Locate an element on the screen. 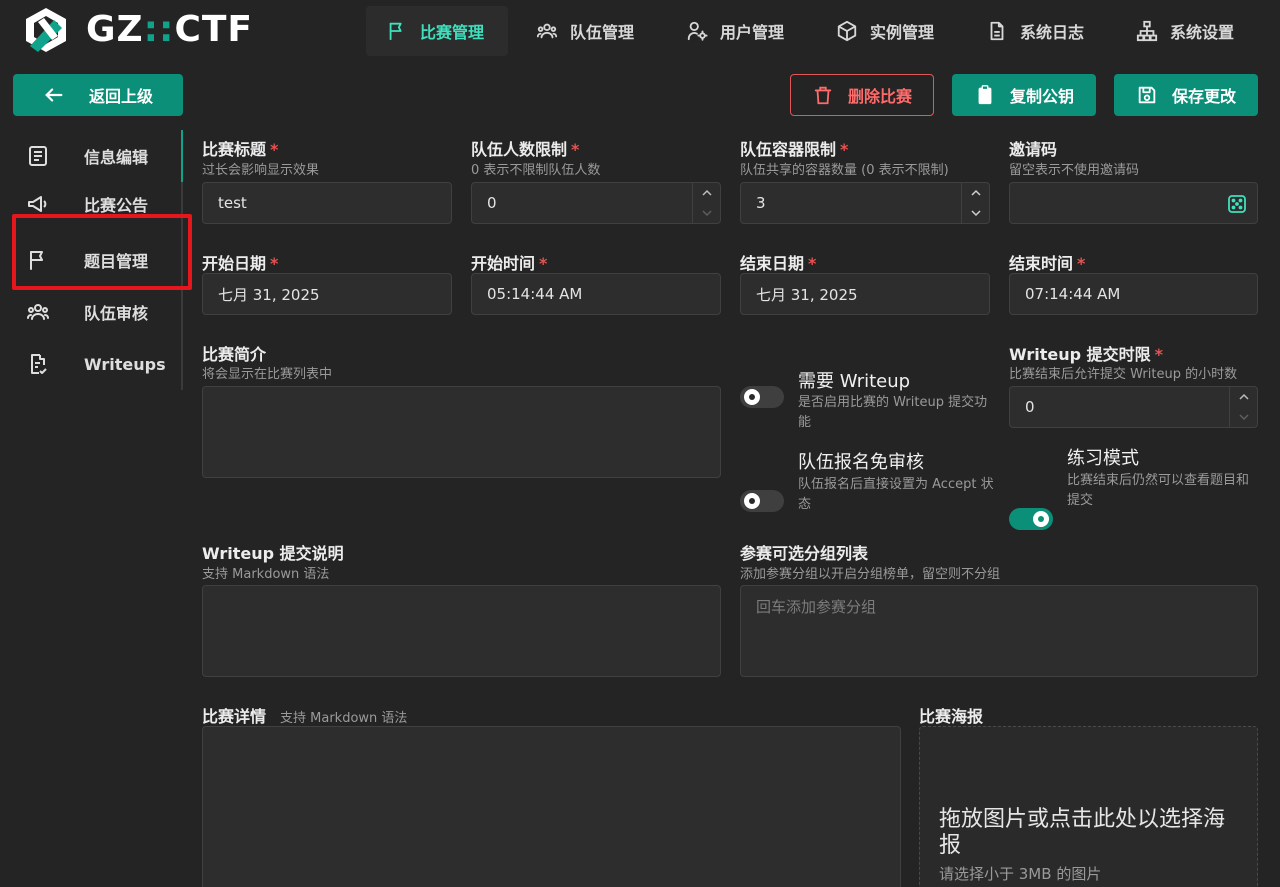 Image resolution: width=1280 pixels, height=887 pixels. sidebar-item-label: 比赛公告 is located at coordinates (116, 205).